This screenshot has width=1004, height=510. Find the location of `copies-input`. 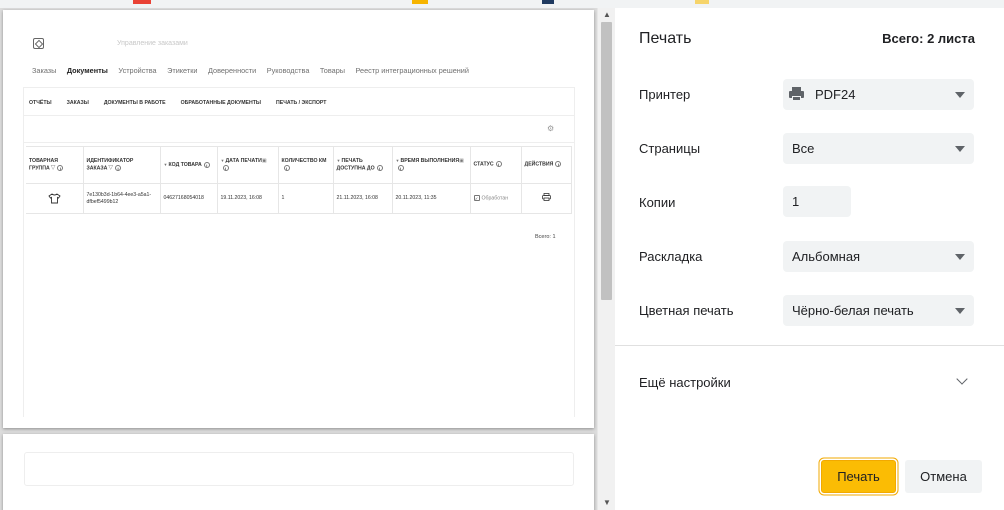

copies-input is located at coordinates (817, 201).